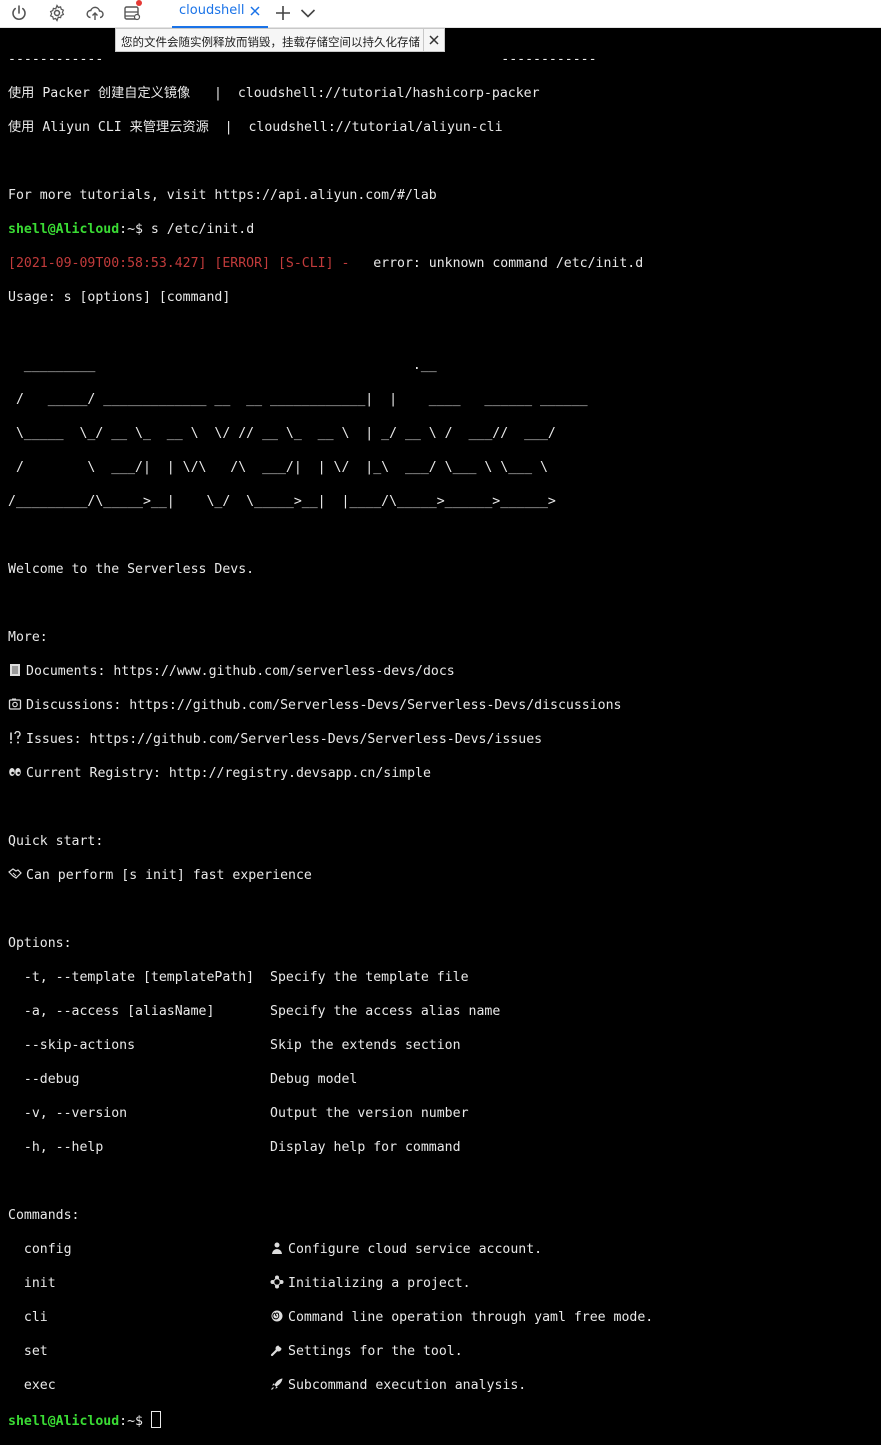  Describe the element at coordinates (365, 1147) in the screenshot. I see `option-desc: Display help for command` at that location.